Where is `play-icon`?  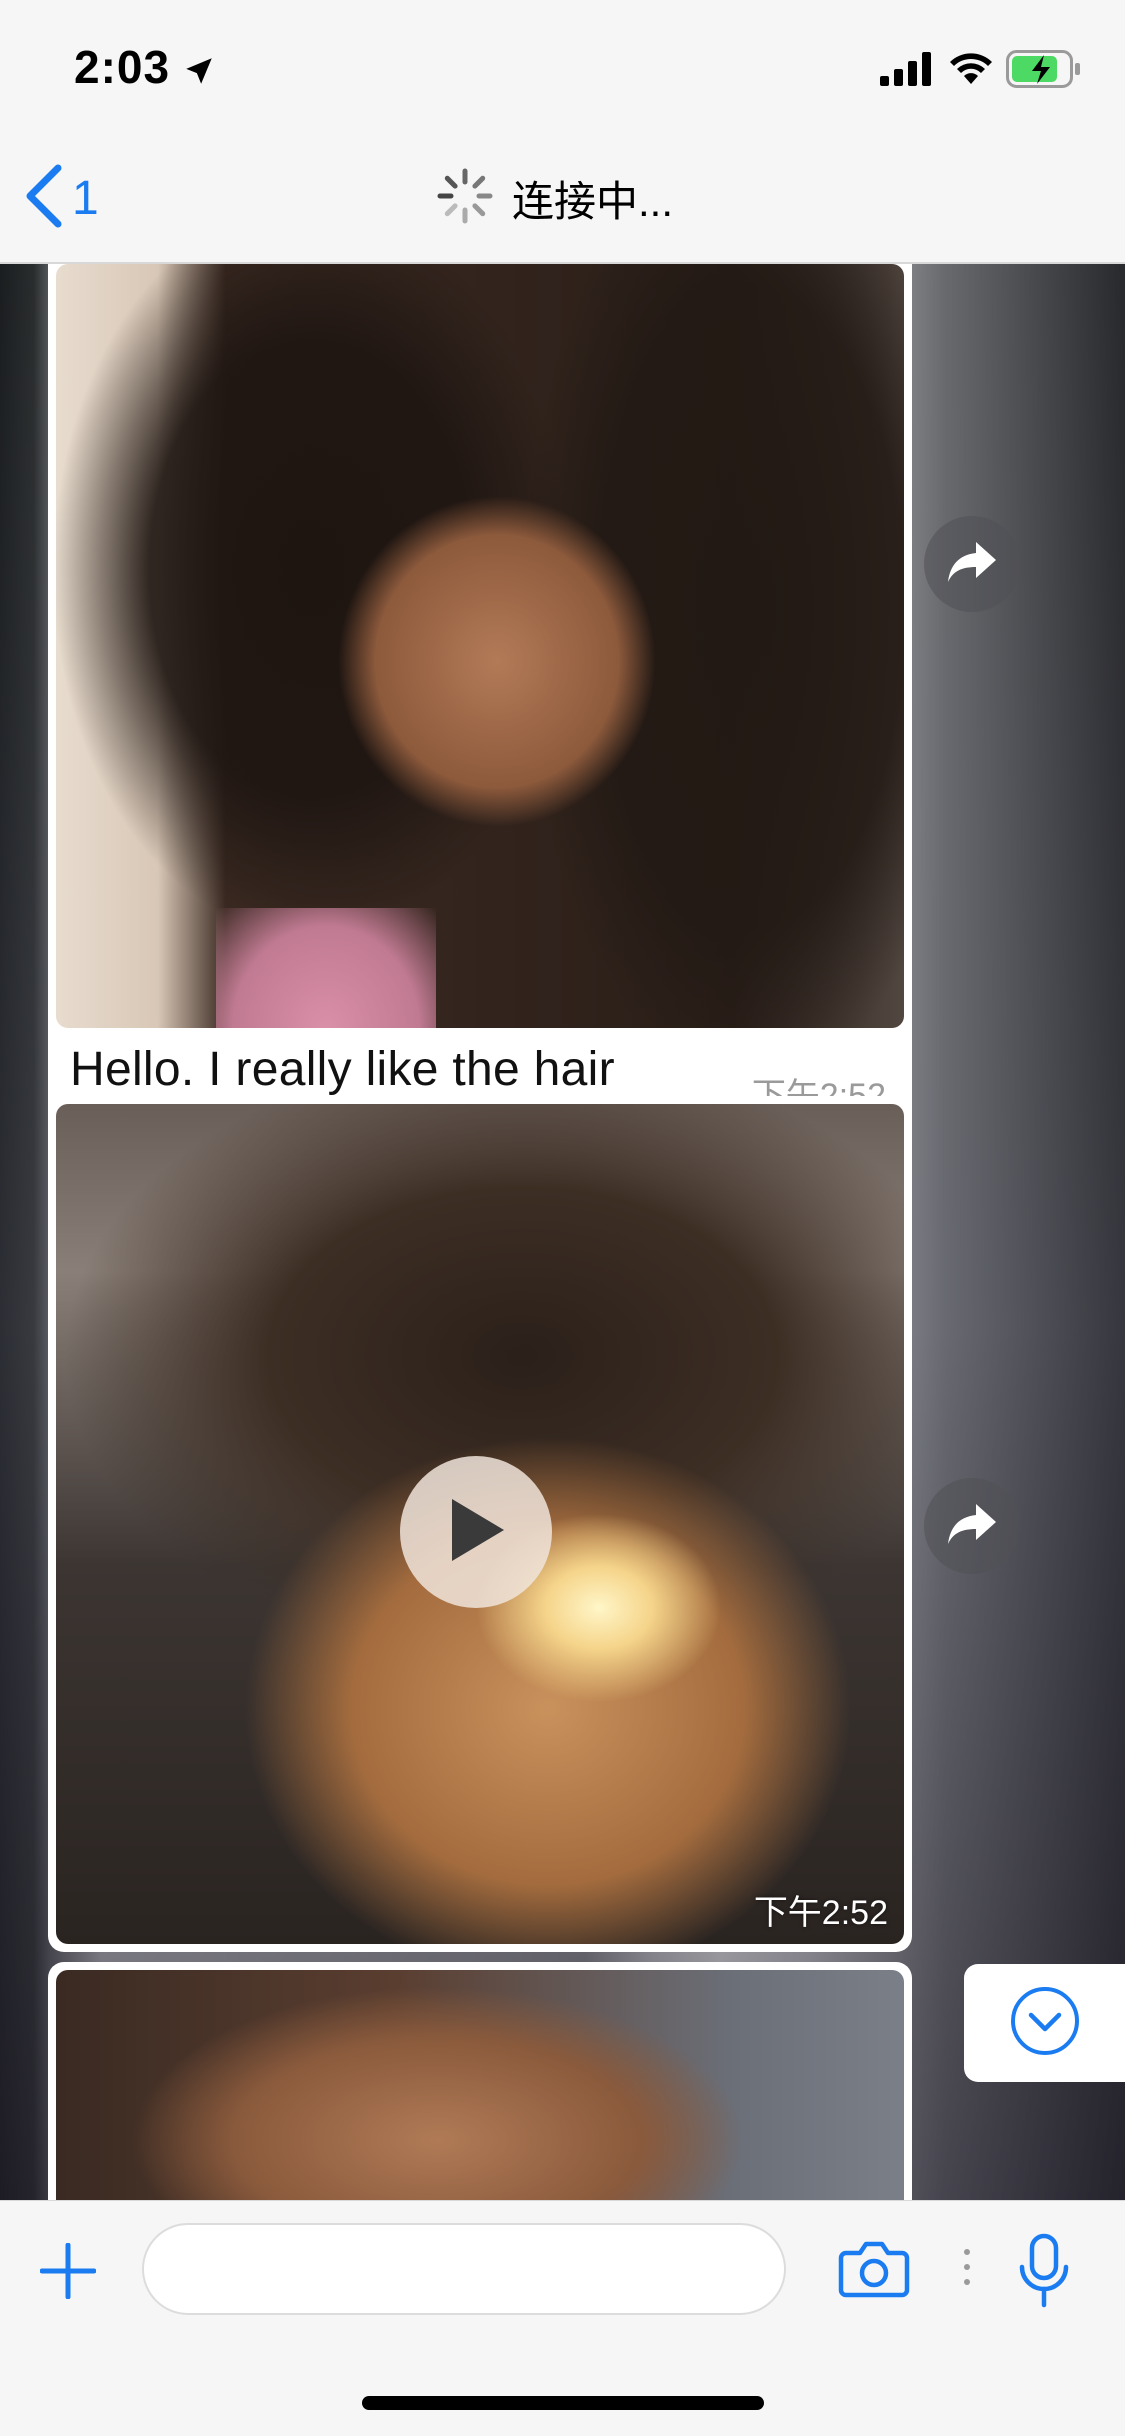 play-icon is located at coordinates (476, 1532).